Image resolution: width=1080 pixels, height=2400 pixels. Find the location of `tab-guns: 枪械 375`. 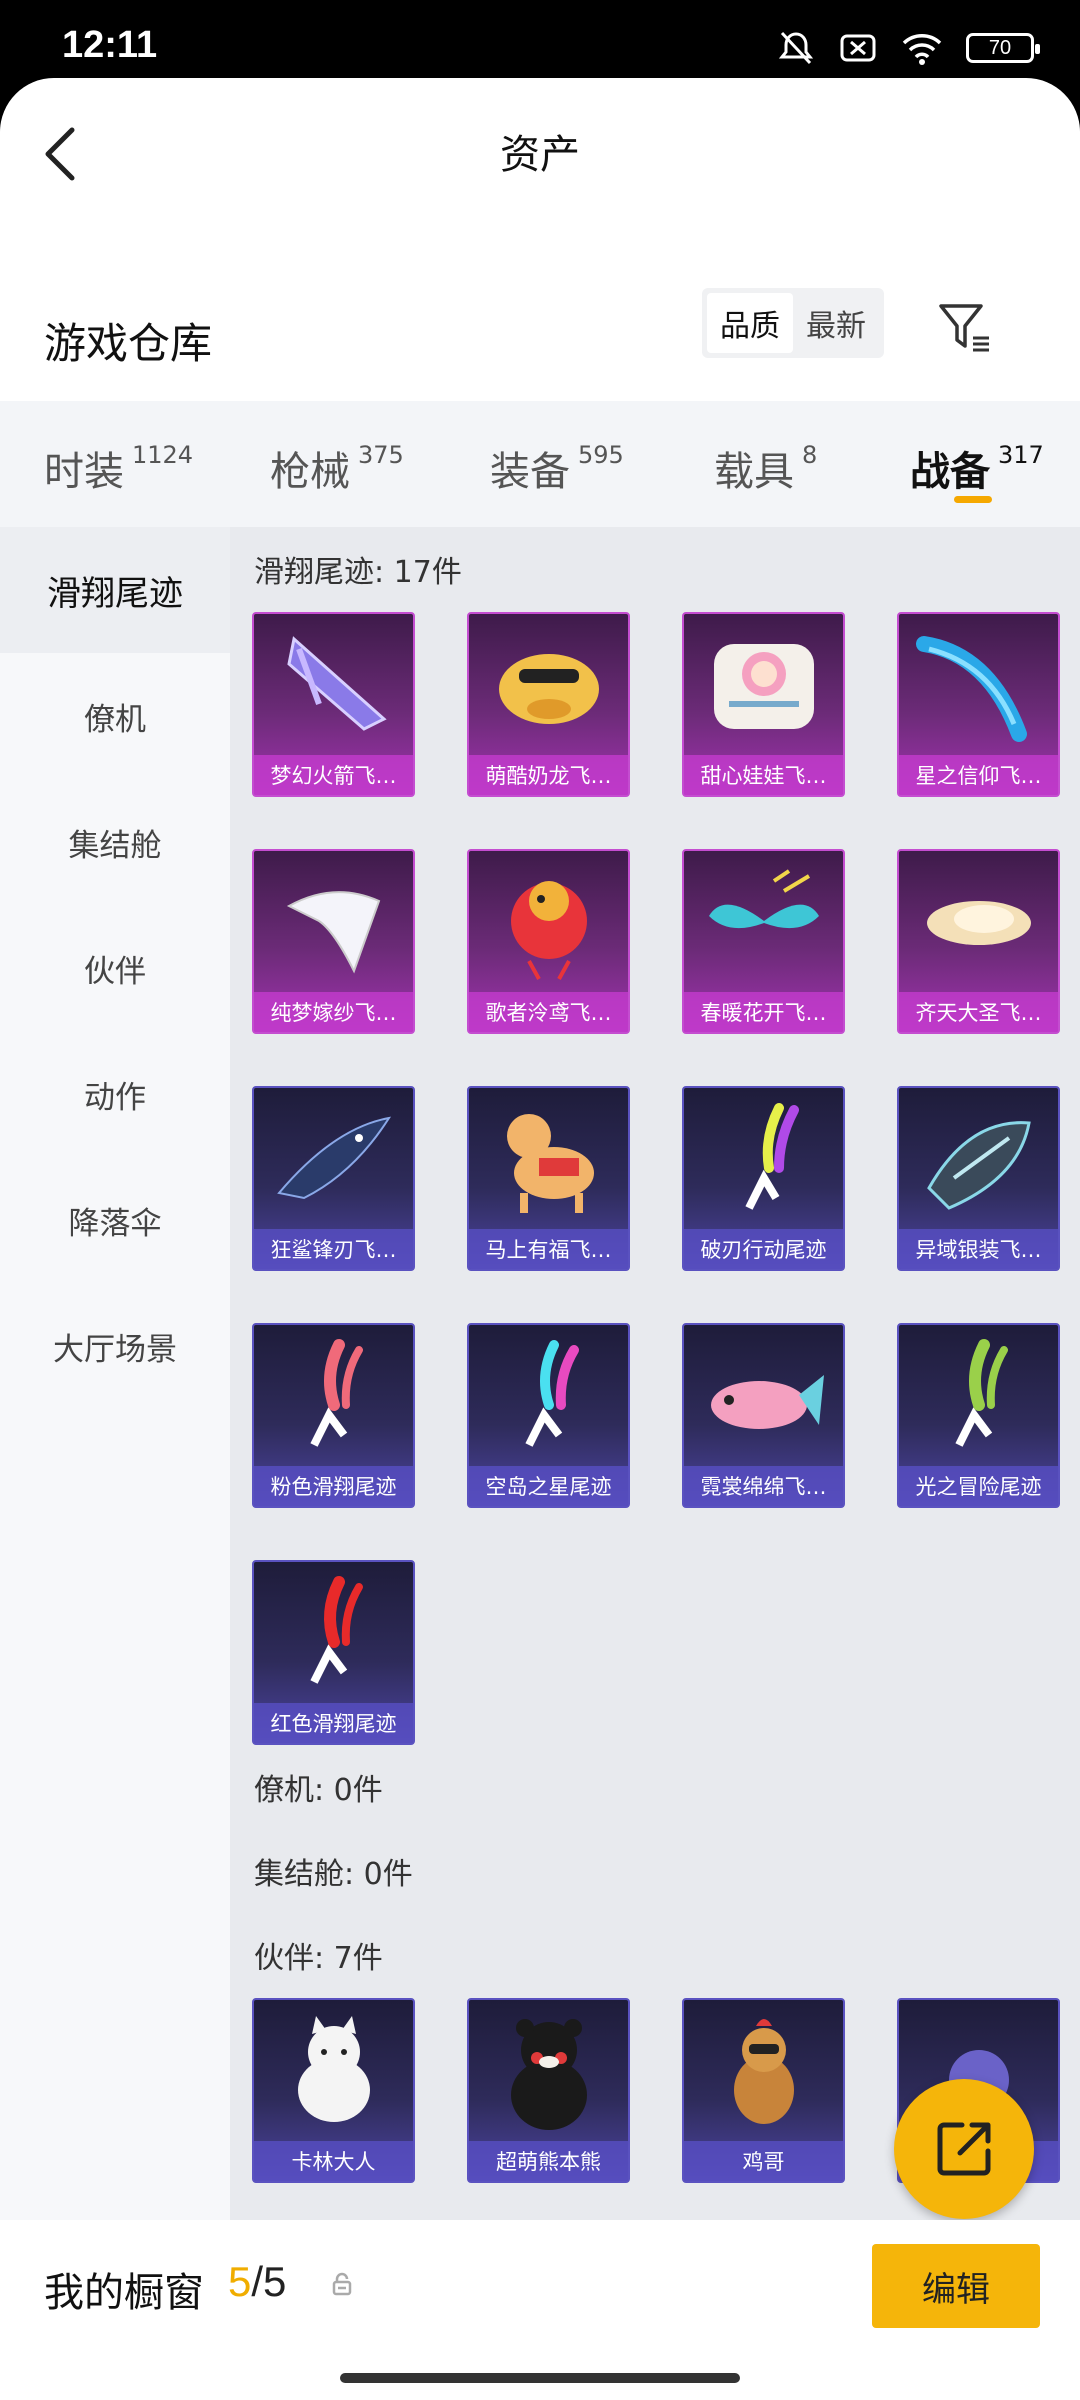

tab-guns: 枪械 375 is located at coordinates (337, 468).